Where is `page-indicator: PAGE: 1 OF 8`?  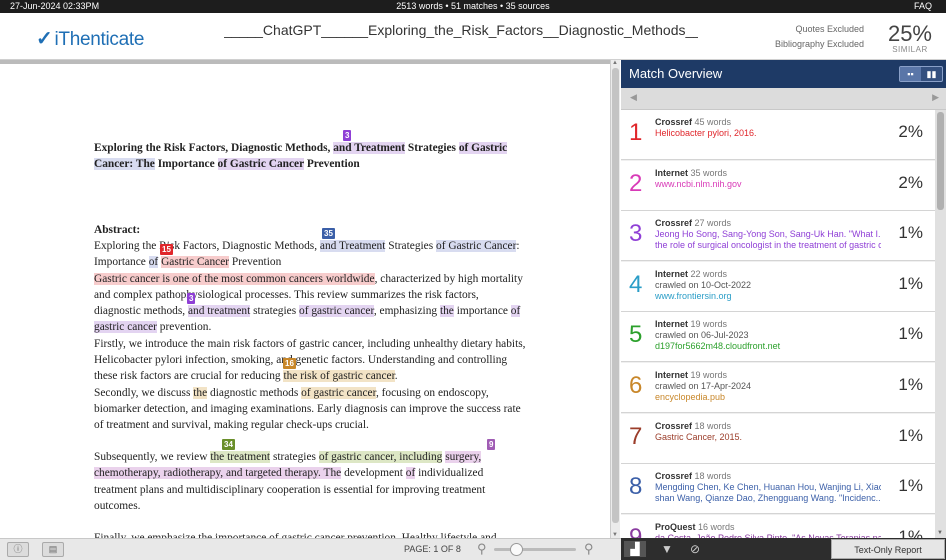
page-indicator: PAGE: 1 OF 8 is located at coordinates (432, 549).